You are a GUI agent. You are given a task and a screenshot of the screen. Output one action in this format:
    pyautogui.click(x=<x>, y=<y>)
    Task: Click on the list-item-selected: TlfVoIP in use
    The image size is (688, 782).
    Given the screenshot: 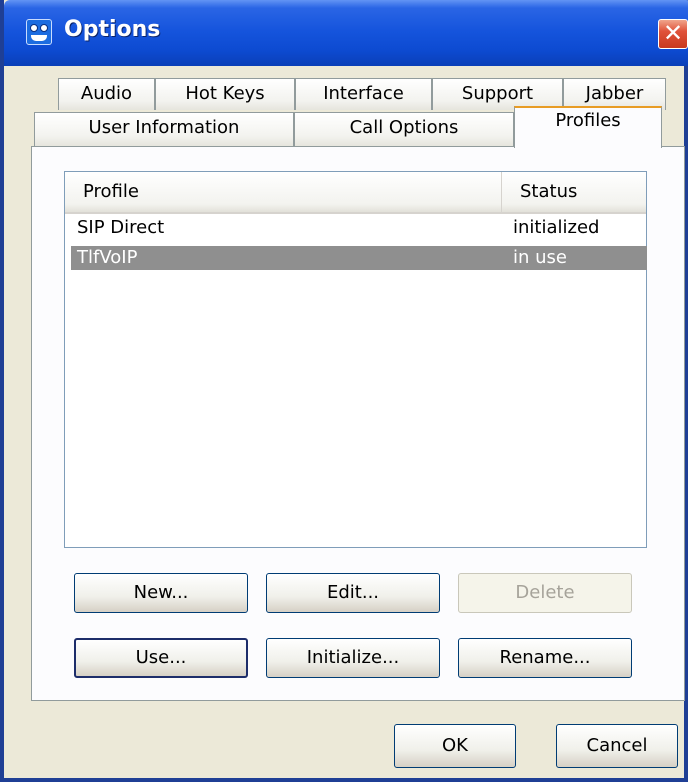 What is the action you would take?
    pyautogui.click(x=359, y=258)
    